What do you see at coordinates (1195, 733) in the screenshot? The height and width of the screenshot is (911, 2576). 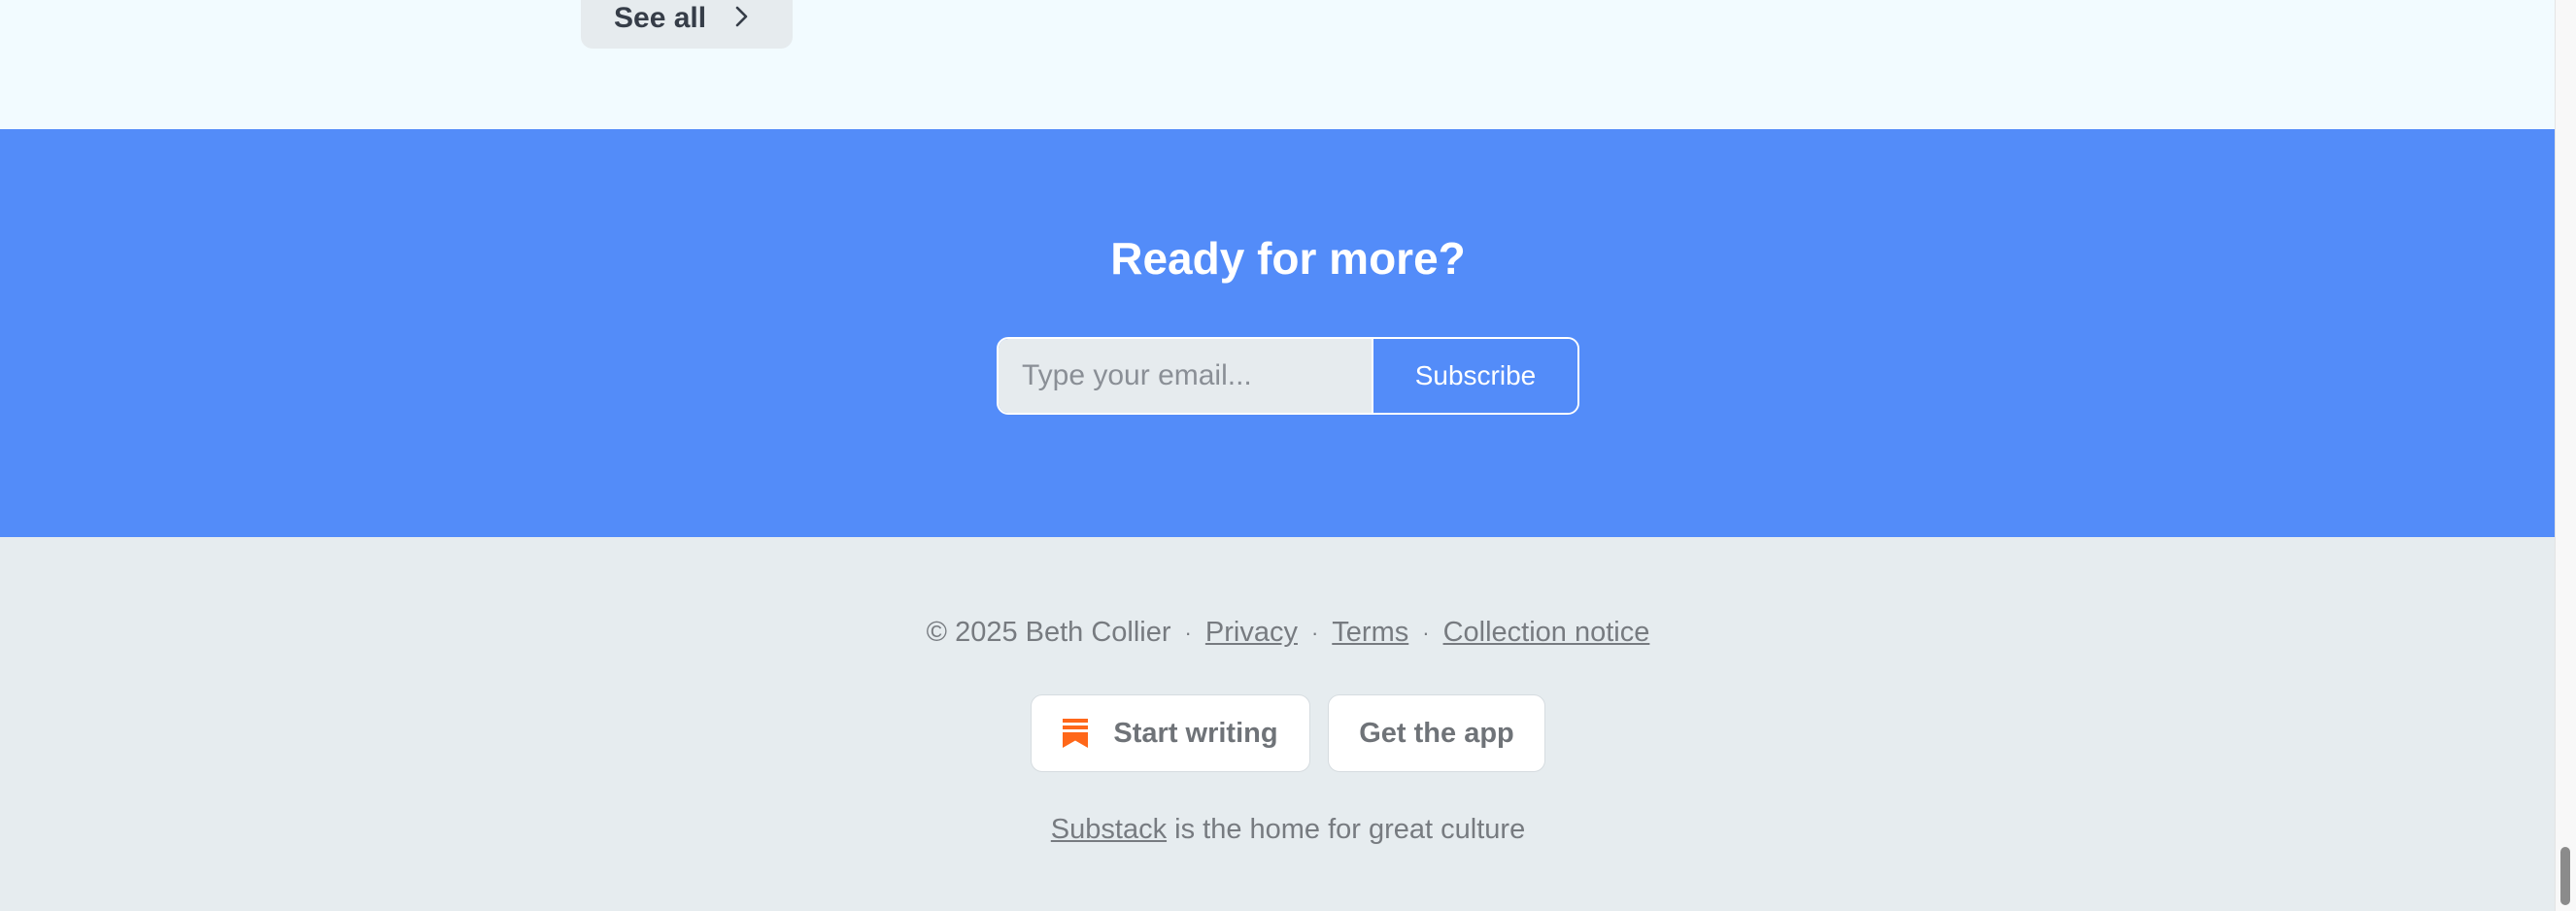 I see `start-writing-label: Start writing` at bounding box center [1195, 733].